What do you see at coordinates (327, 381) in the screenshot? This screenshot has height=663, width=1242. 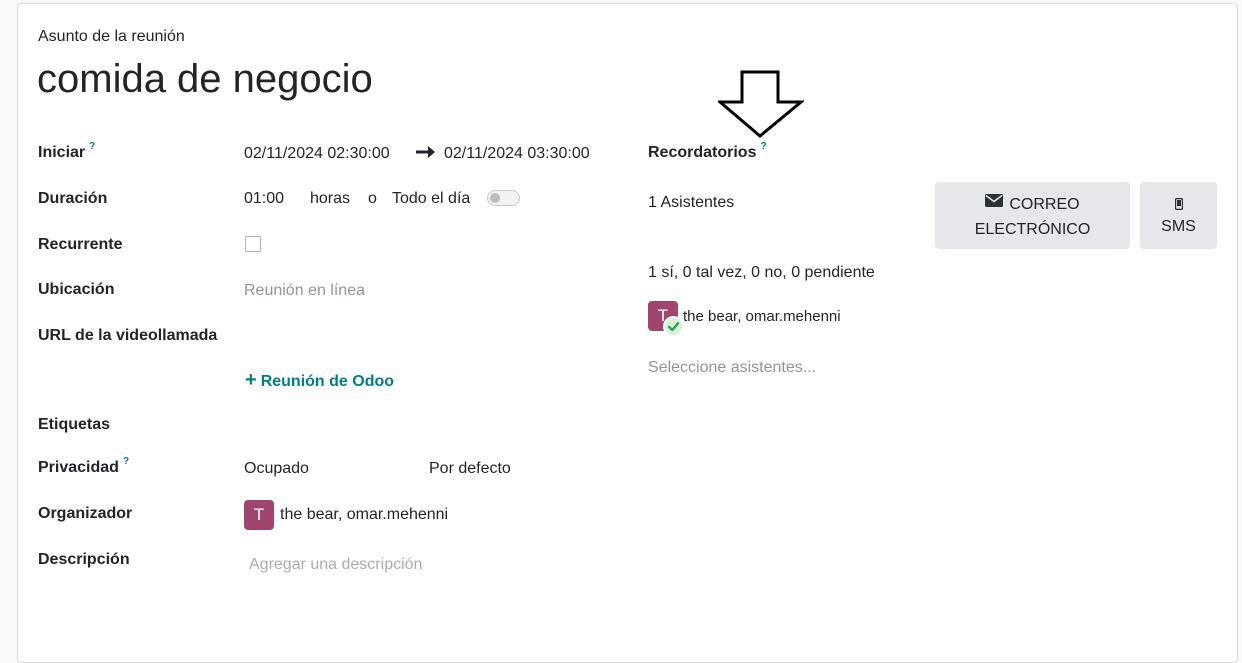 I see `odoo-meeting-link-text: Reunión de Odoo` at bounding box center [327, 381].